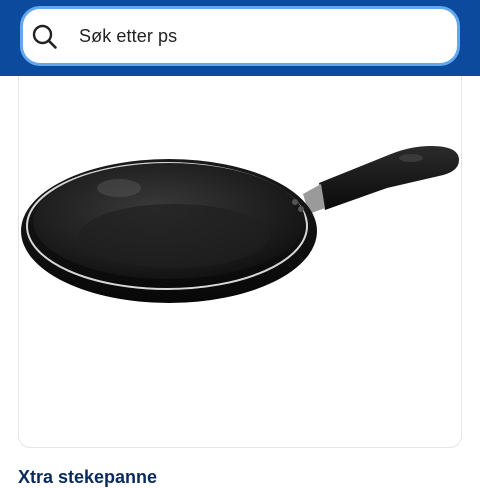 This screenshot has width=480, height=488. Describe the element at coordinates (87, 477) in the screenshot. I see `product-title: Xtra stekepanne` at that location.